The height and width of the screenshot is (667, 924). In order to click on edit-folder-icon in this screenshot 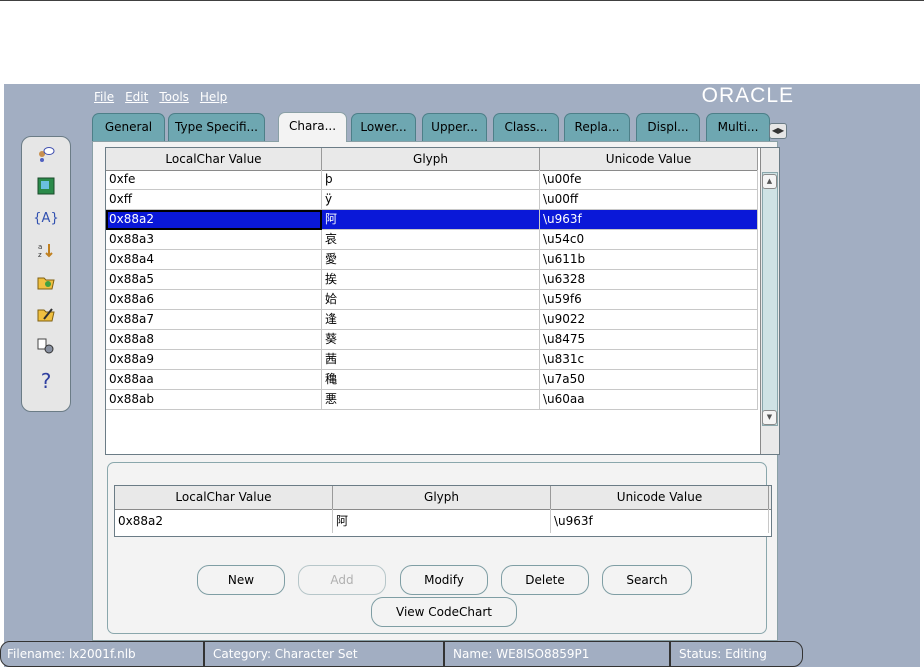, I will do `click(46, 317)`.